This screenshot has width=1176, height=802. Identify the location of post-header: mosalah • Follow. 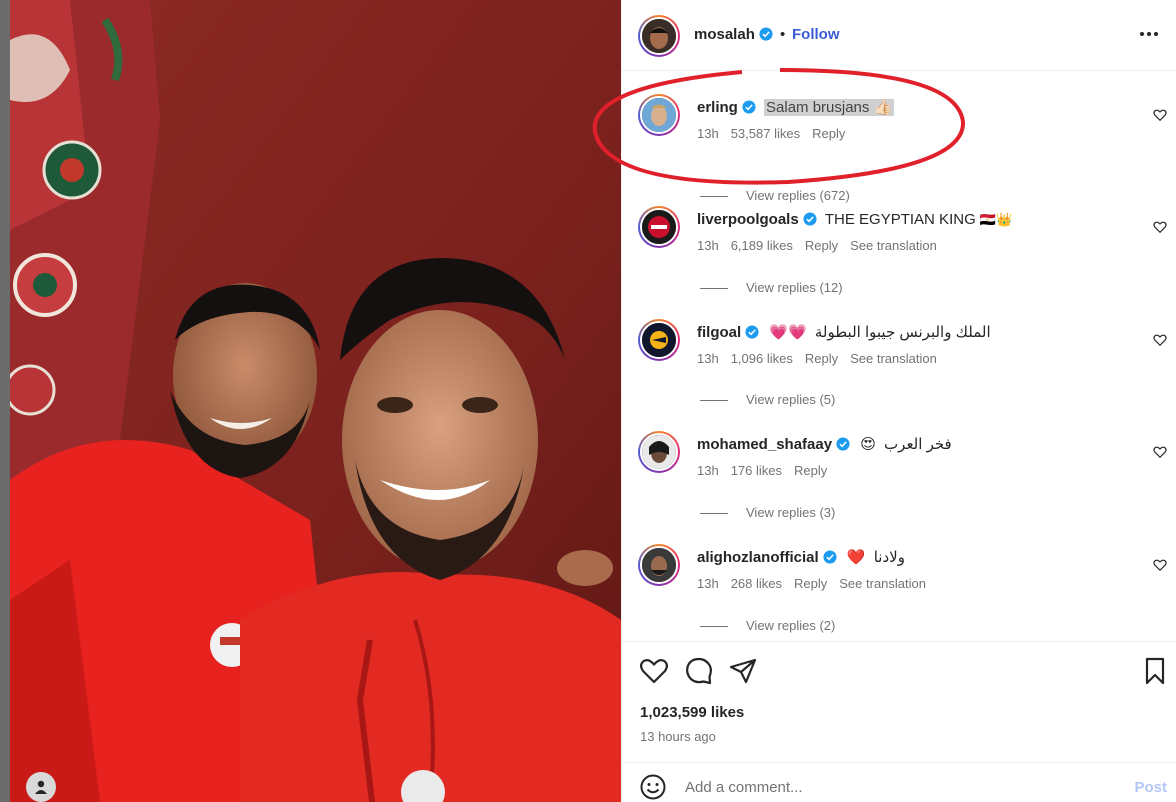
(899, 35).